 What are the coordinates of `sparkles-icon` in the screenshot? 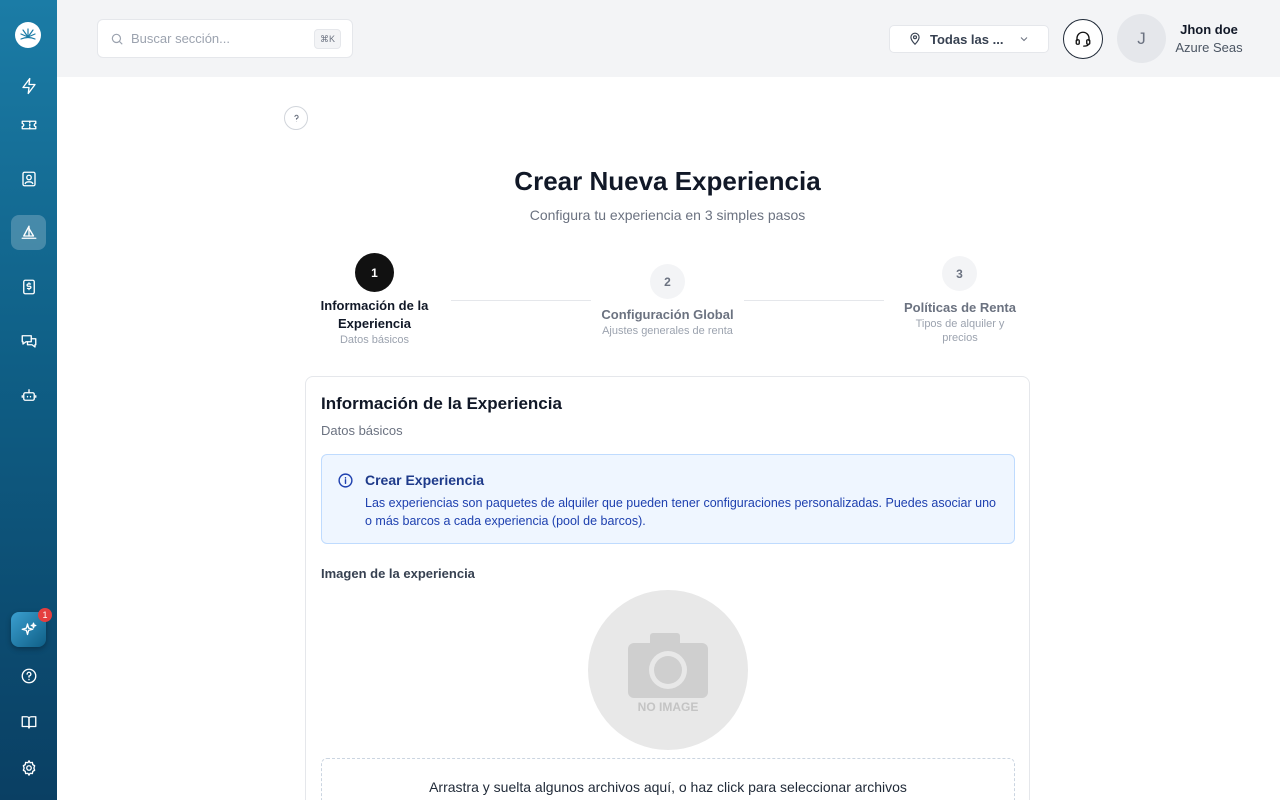 It's located at (28, 628).